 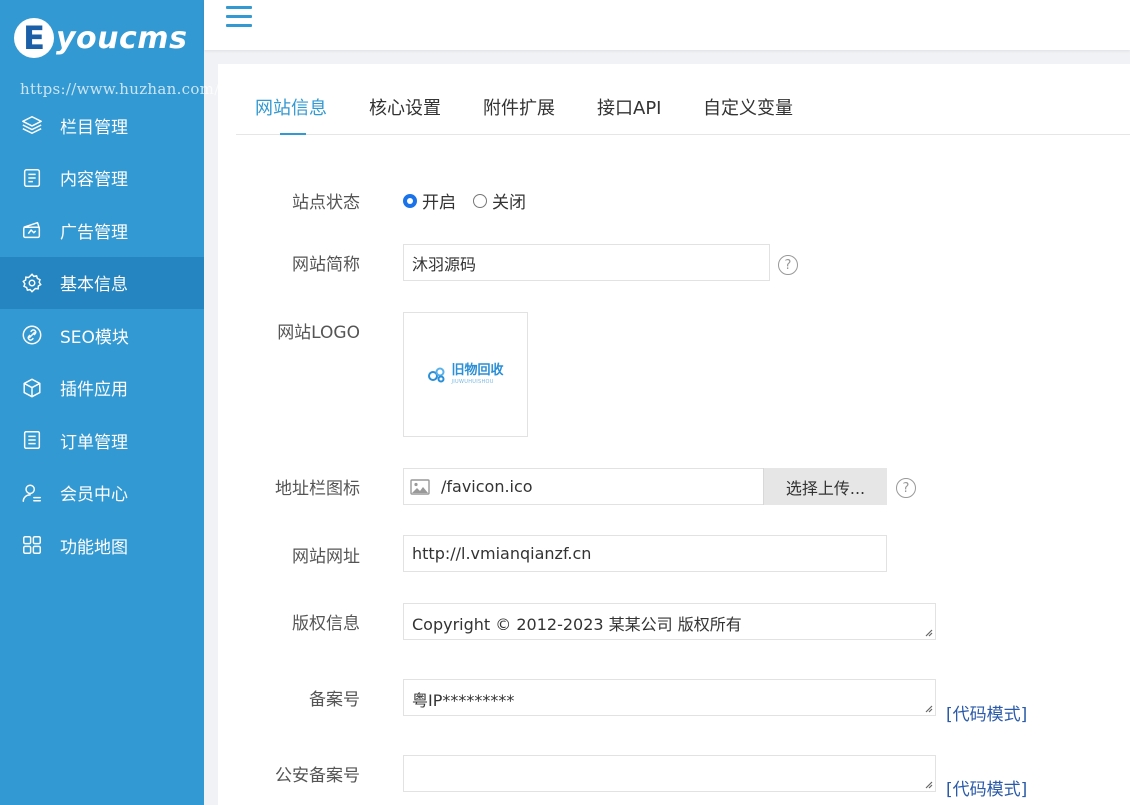 I want to click on grid-icon, so click(x=32, y=545).